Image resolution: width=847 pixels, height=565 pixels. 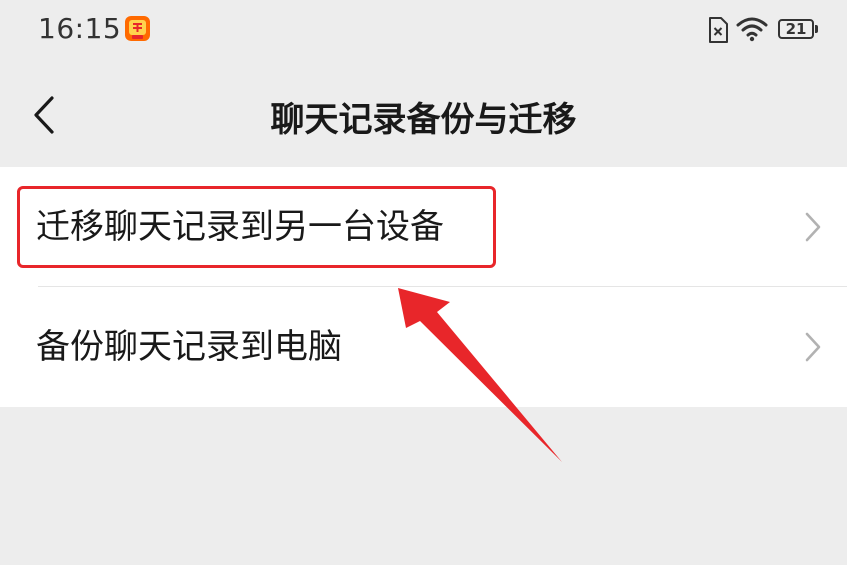 I want to click on page-title: 聊天记录备份与迁移, so click(x=423, y=120).